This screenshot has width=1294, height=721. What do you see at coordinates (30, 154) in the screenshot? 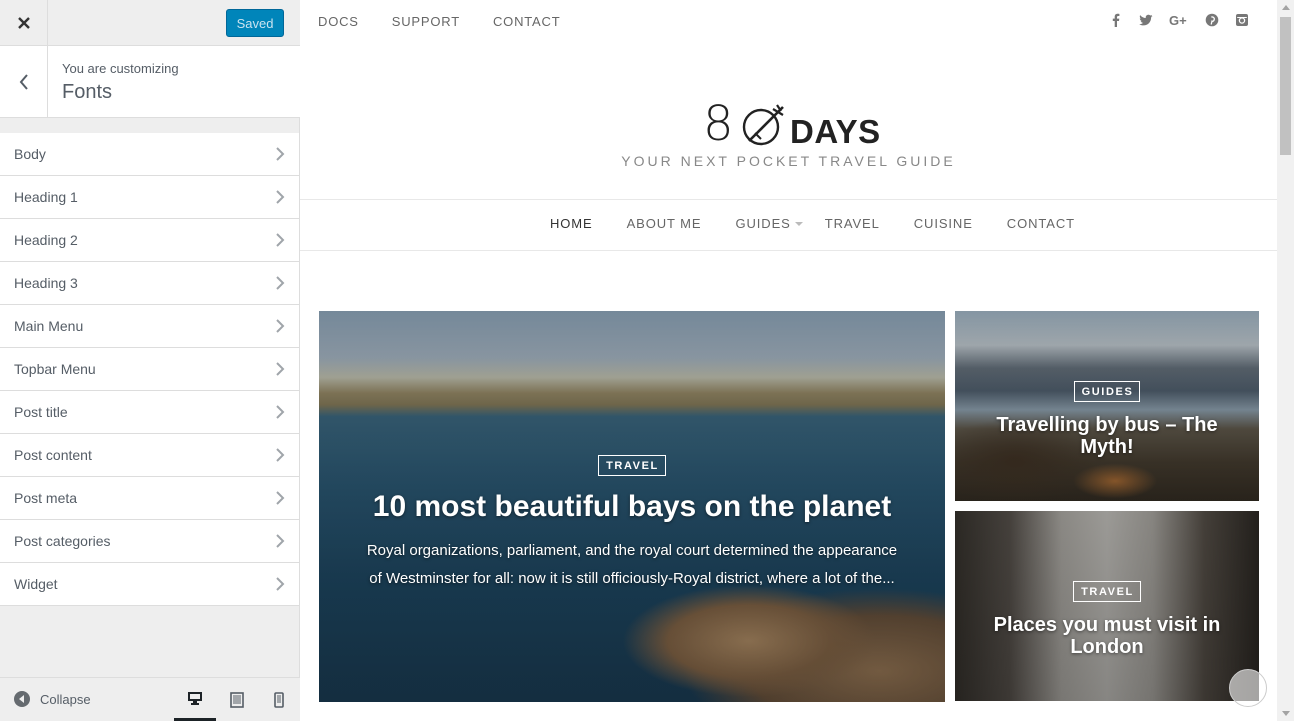
I see `font-section-label: Body` at bounding box center [30, 154].